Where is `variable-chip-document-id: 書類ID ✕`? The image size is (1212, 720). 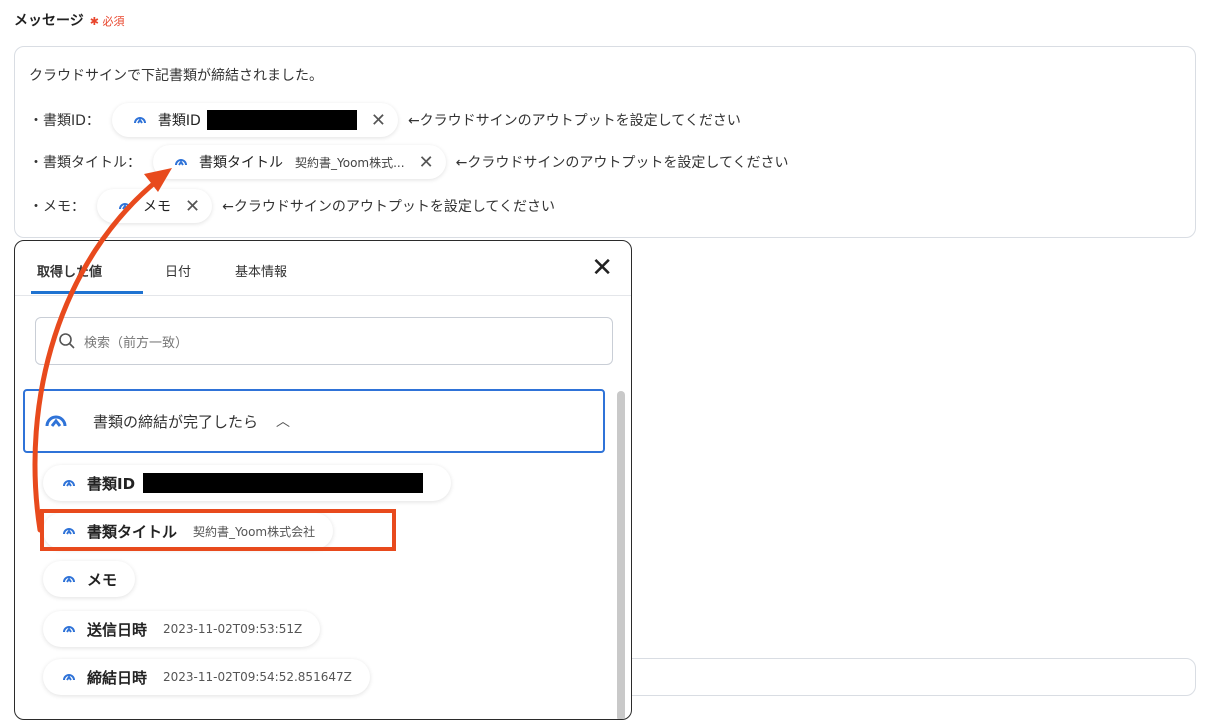
variable-chip-document-id: 書類ID ✕ is located at coordinates (254, 120).